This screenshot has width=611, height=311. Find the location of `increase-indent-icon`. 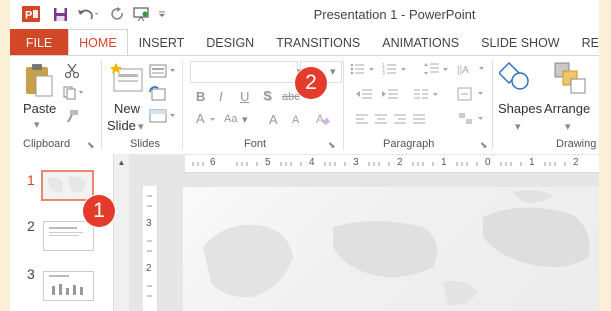

increase-indent-icon is located at coordinates (390, 96).